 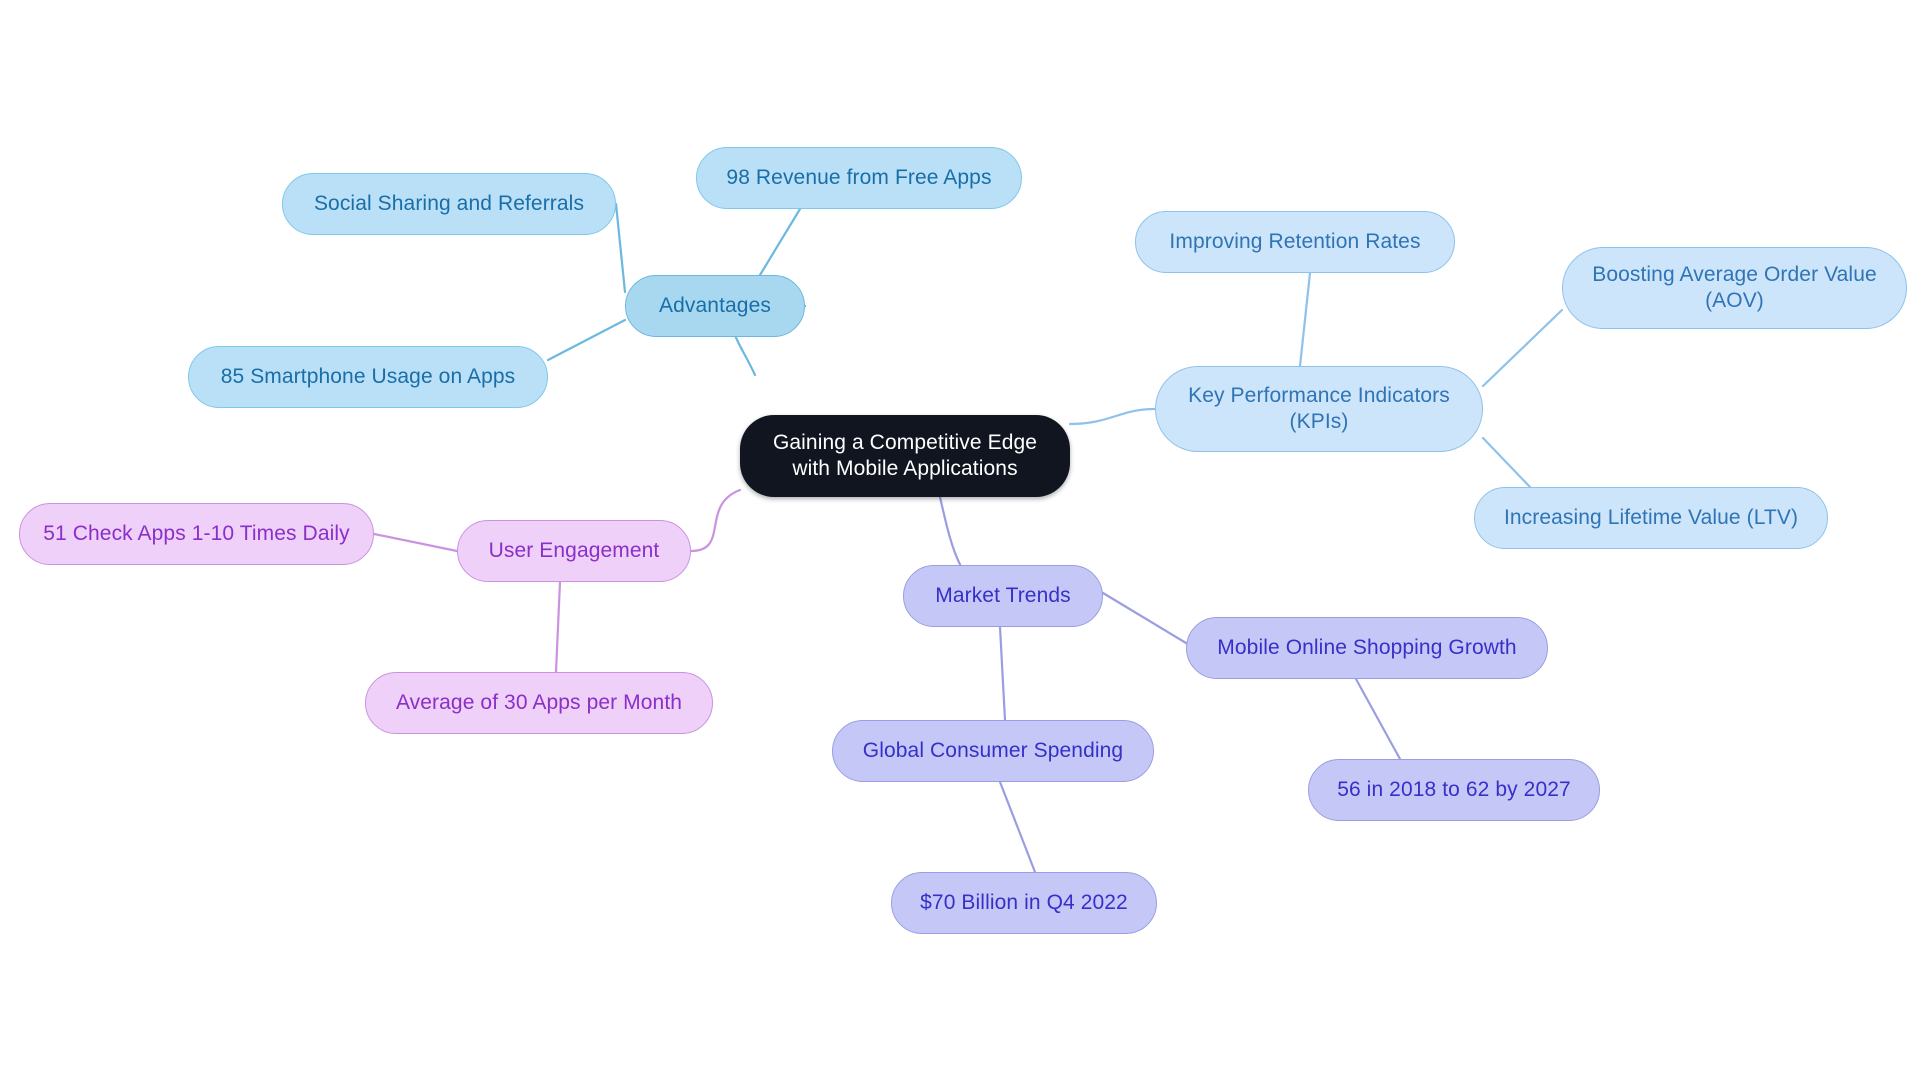 I want to click on mindmap-leaf-kpi-retention: Improving Retention Rates, so click(x=1295, y=242).